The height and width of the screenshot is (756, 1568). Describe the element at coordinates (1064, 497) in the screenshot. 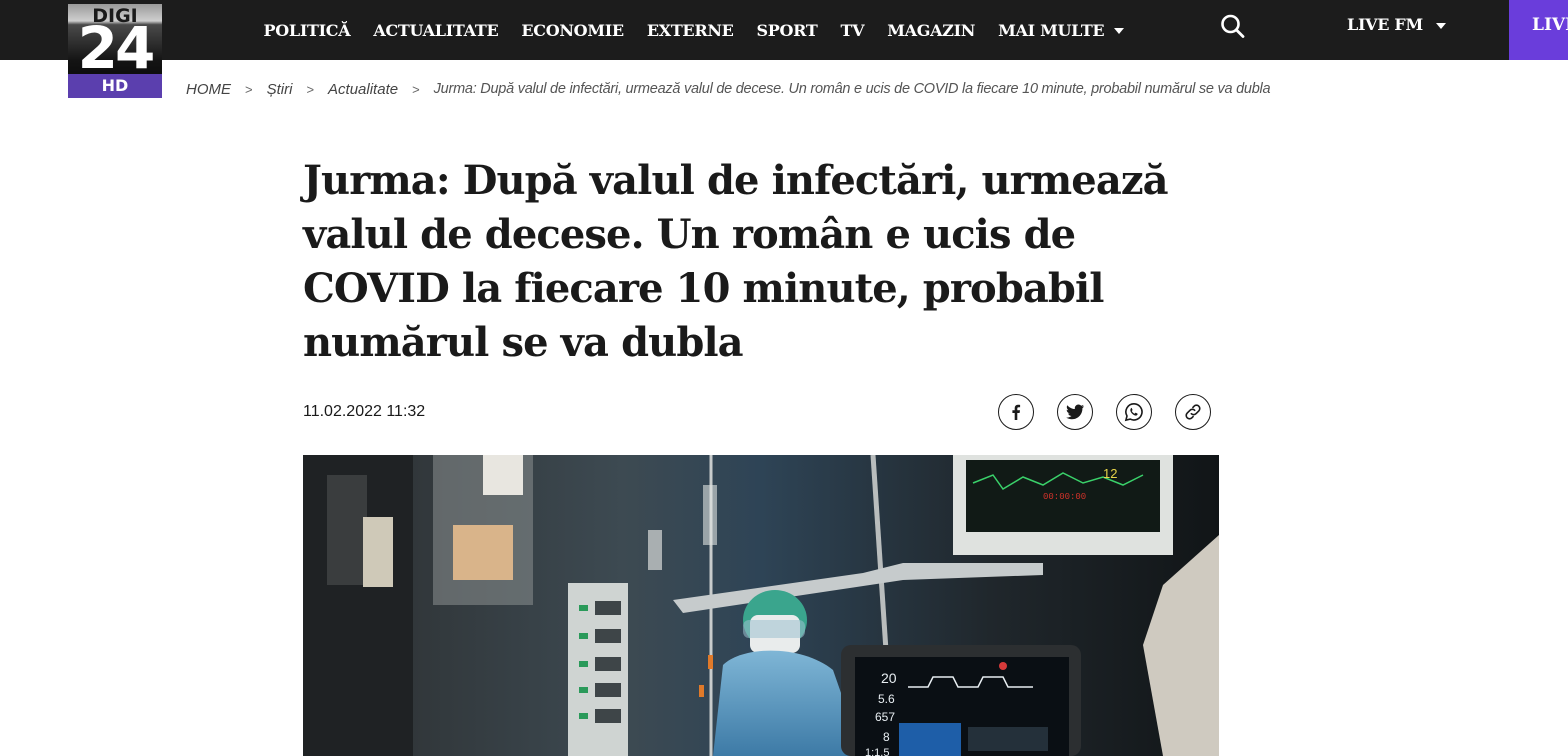

I see `svg-text: 00:00:00` at that location.